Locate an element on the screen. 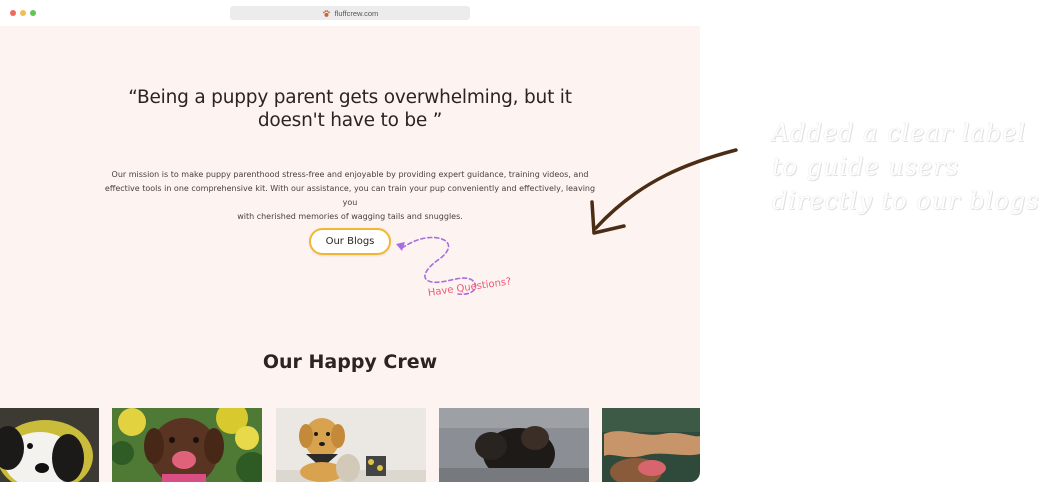  browser-chrome: fluffcrew.com is located at coordinates (350, 13).